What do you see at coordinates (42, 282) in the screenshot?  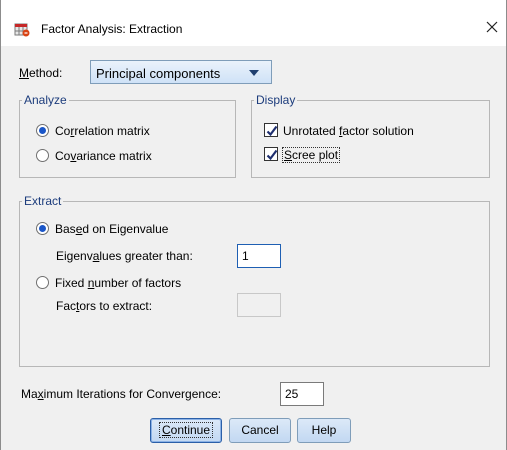 I see `fixed-number-of-factors-radio` at bounding box center [42, 282].